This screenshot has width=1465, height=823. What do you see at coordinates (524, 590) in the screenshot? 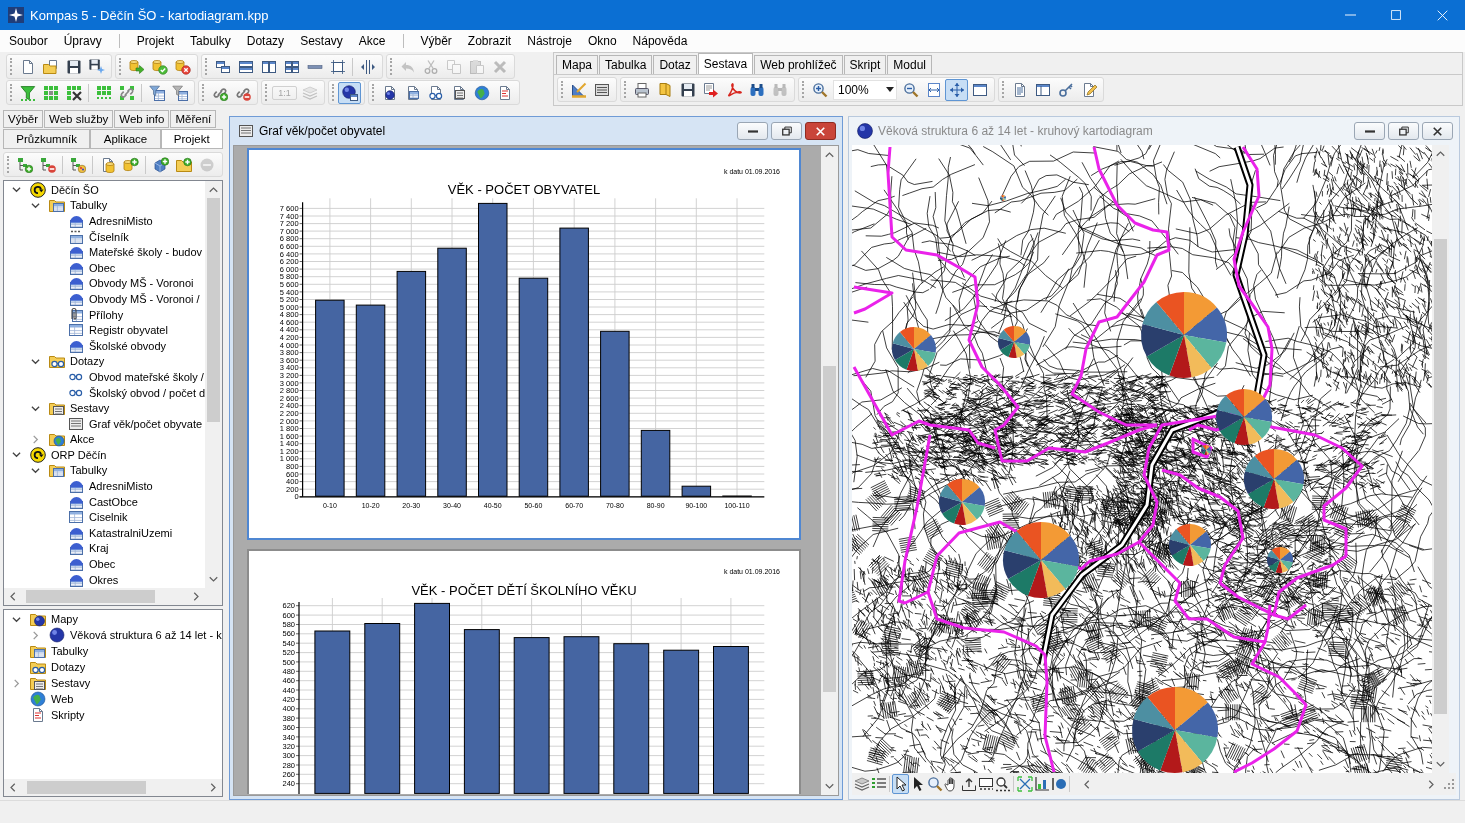
I see `chart-title: VĚK - POČET DĚTÍ ŠKOLNÍHO VĚKU` at bounding box center [524, 590].